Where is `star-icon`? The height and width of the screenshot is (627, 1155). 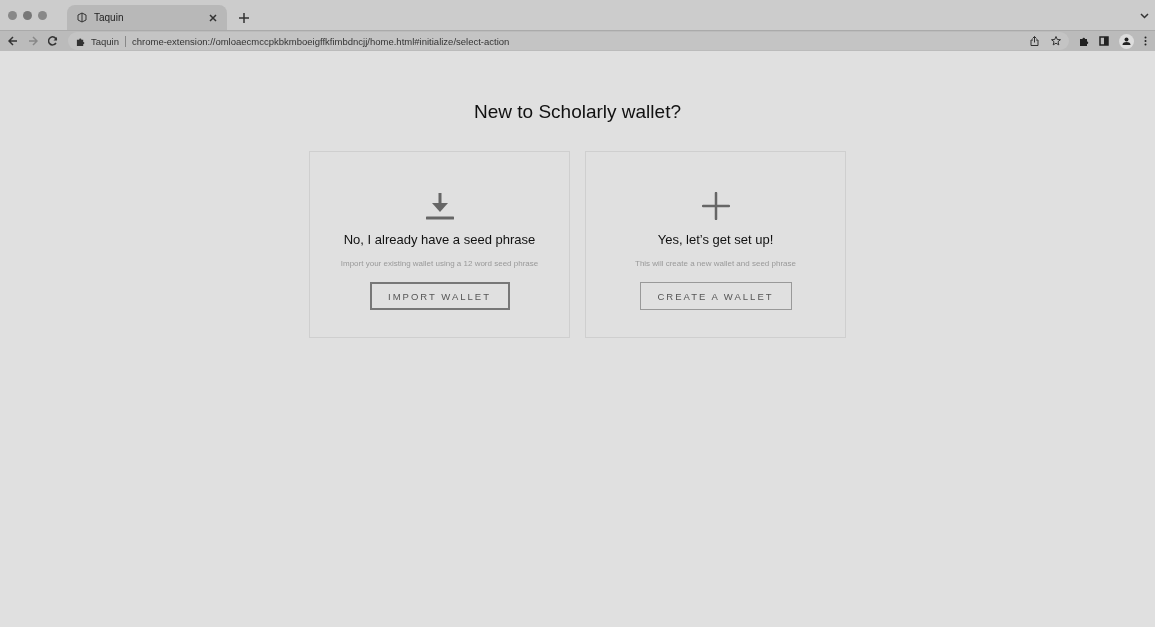
star-icon is located at coordinates (1056, 41).